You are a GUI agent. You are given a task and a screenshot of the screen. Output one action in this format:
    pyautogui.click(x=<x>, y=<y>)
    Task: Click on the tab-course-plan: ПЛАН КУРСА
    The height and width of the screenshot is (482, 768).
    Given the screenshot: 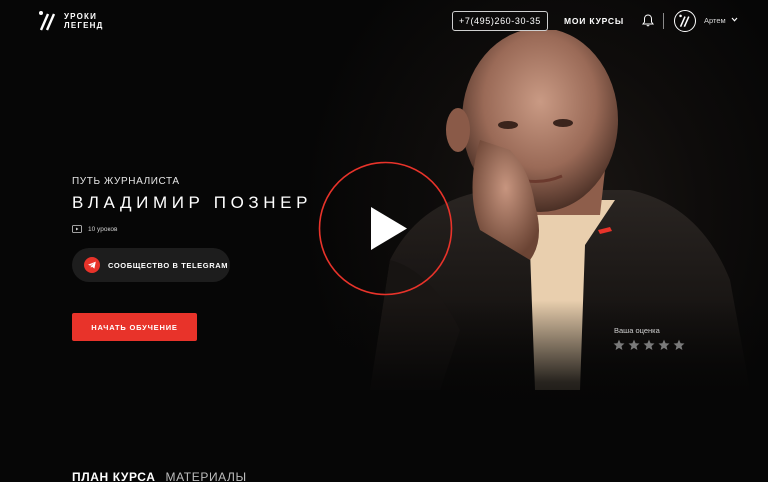 What is the action you would take?
    pyautogui.click(x=114, y=476)
    